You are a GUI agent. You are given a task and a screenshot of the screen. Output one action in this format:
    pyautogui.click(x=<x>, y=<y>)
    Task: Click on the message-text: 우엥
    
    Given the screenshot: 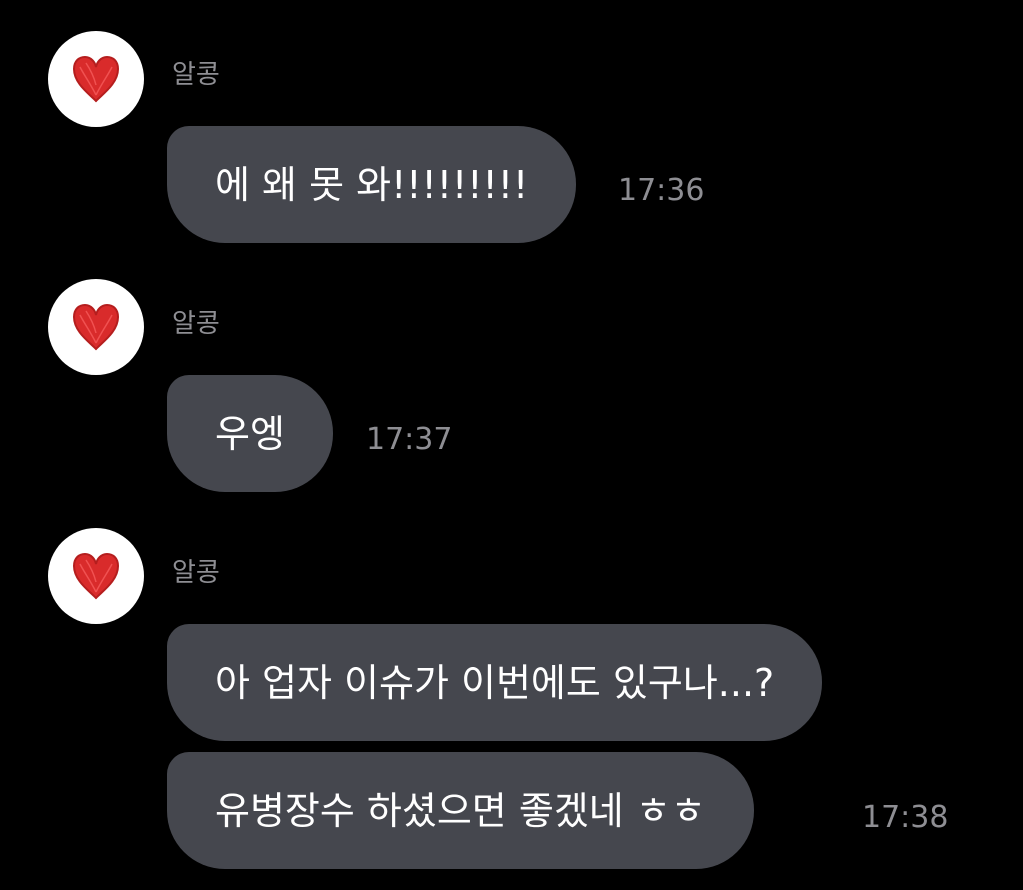 What is the action you would take?
    pyautogui.click(x=250, y=433)
    